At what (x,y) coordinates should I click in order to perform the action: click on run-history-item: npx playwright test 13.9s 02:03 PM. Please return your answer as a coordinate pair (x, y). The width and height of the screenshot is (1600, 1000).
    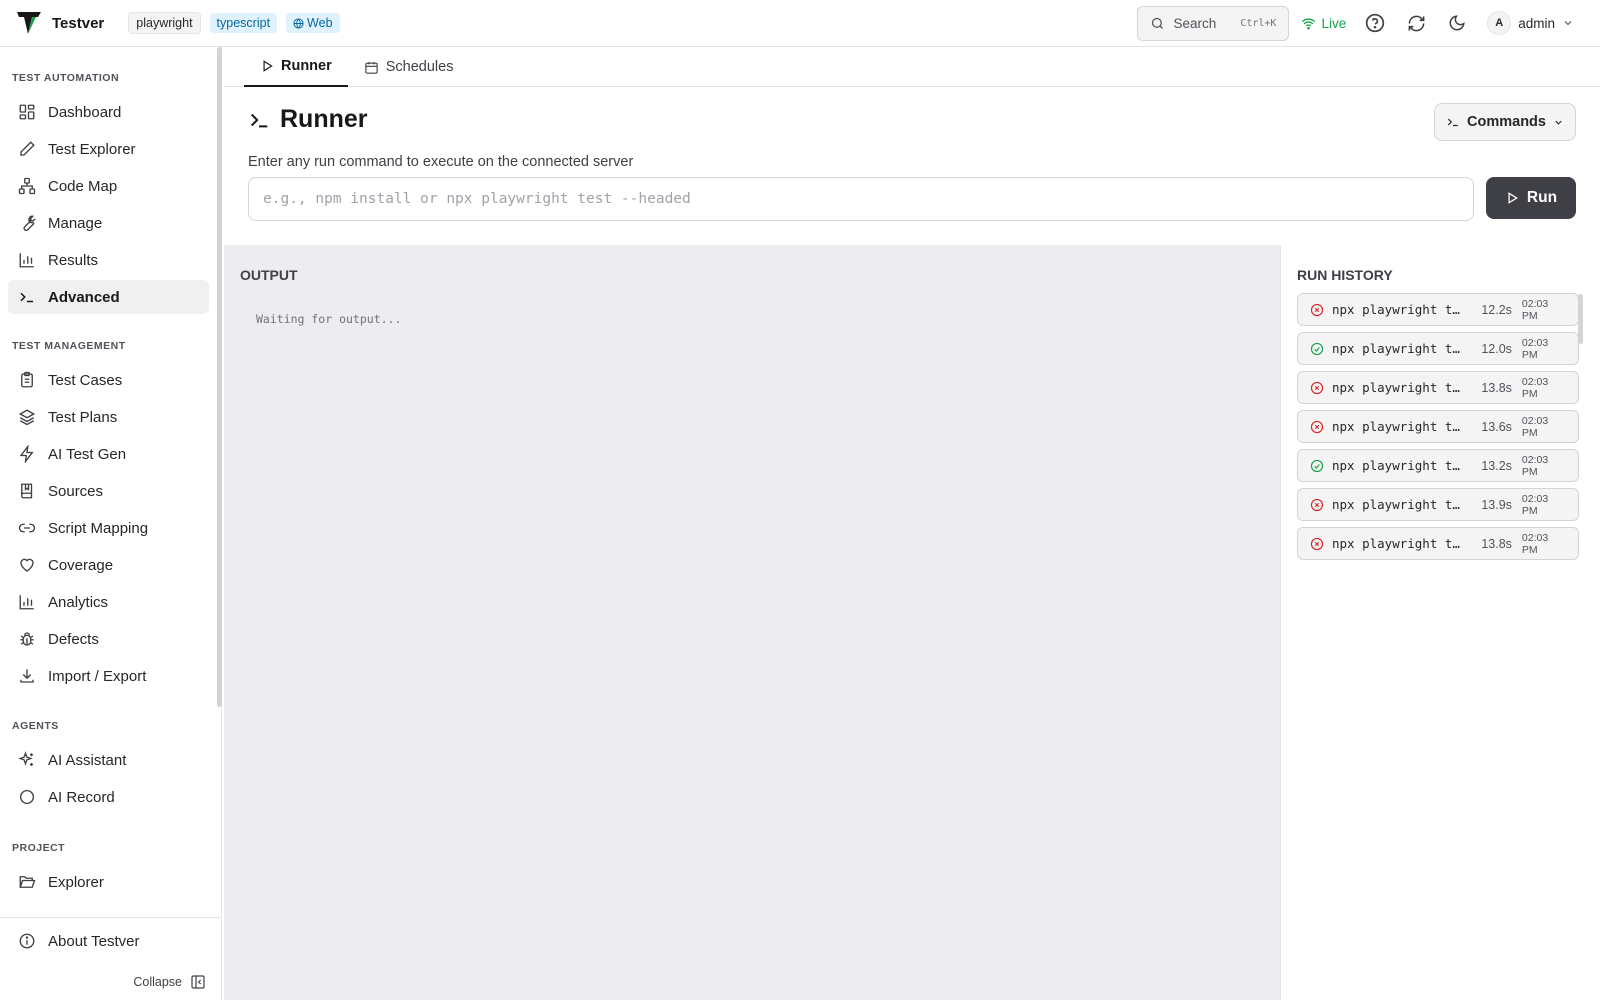
    Looking at the image, I should click on (1438, 504).